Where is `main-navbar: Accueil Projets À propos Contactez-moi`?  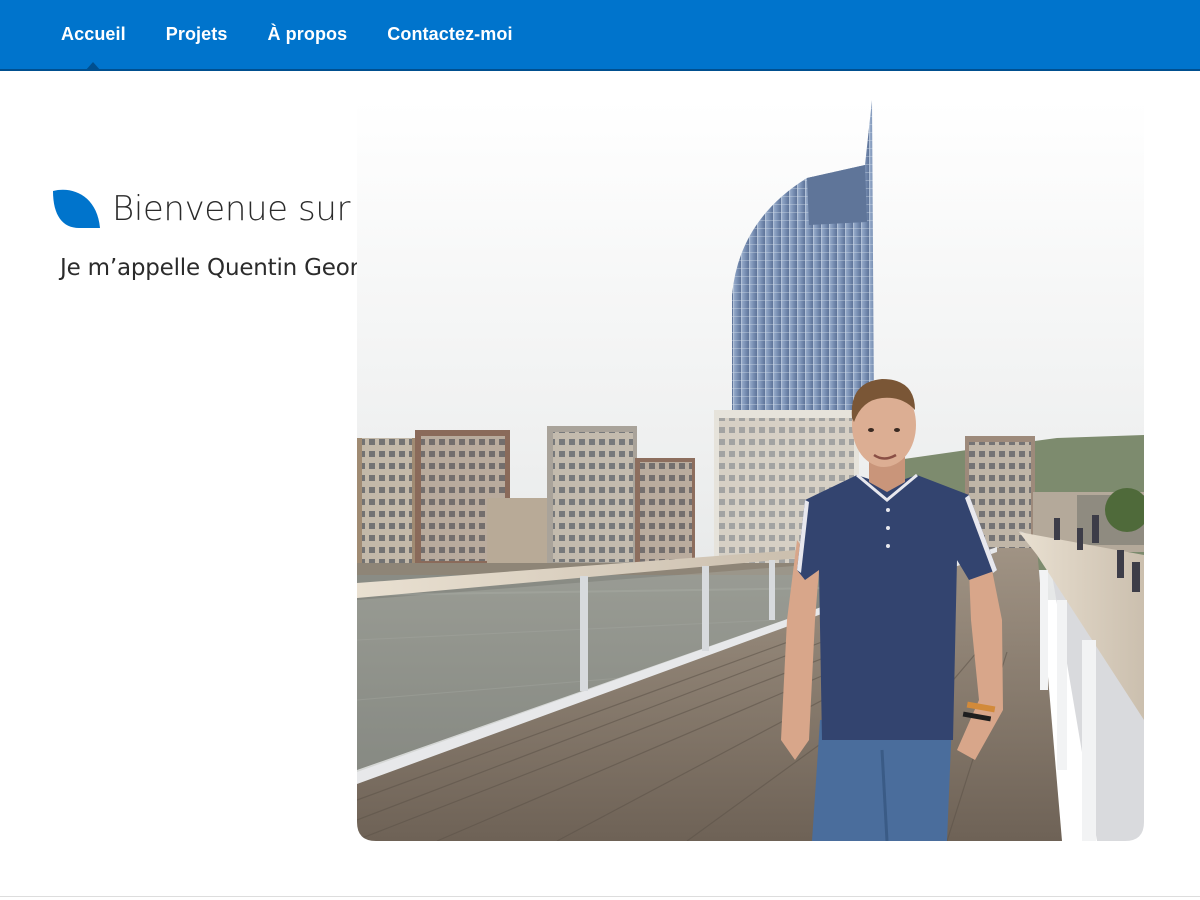
main-navbar: Accueil Projets À propos Contactez-moi is located at coordinates (600, 35).